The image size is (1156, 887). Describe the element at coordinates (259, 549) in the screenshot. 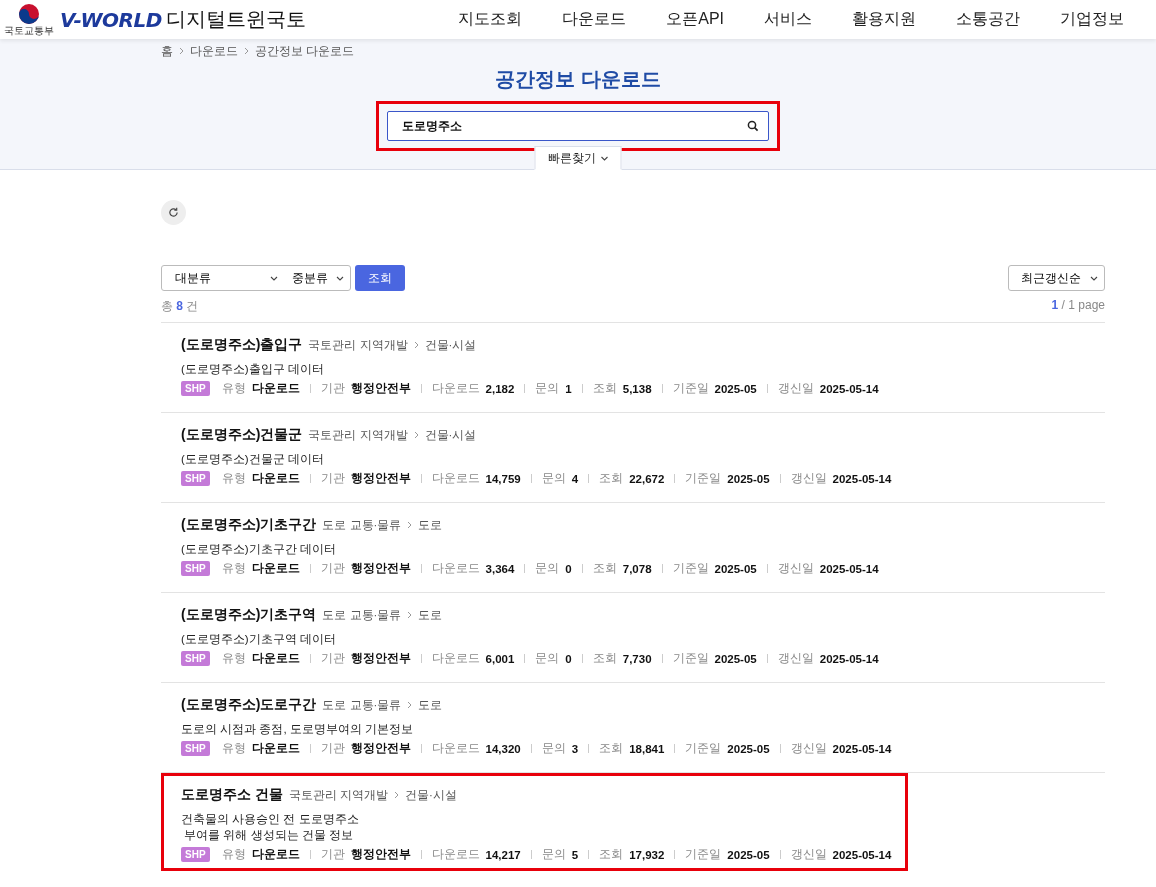

I see `dataset-description: (도로명주소)기초구간 데이터` at that location.